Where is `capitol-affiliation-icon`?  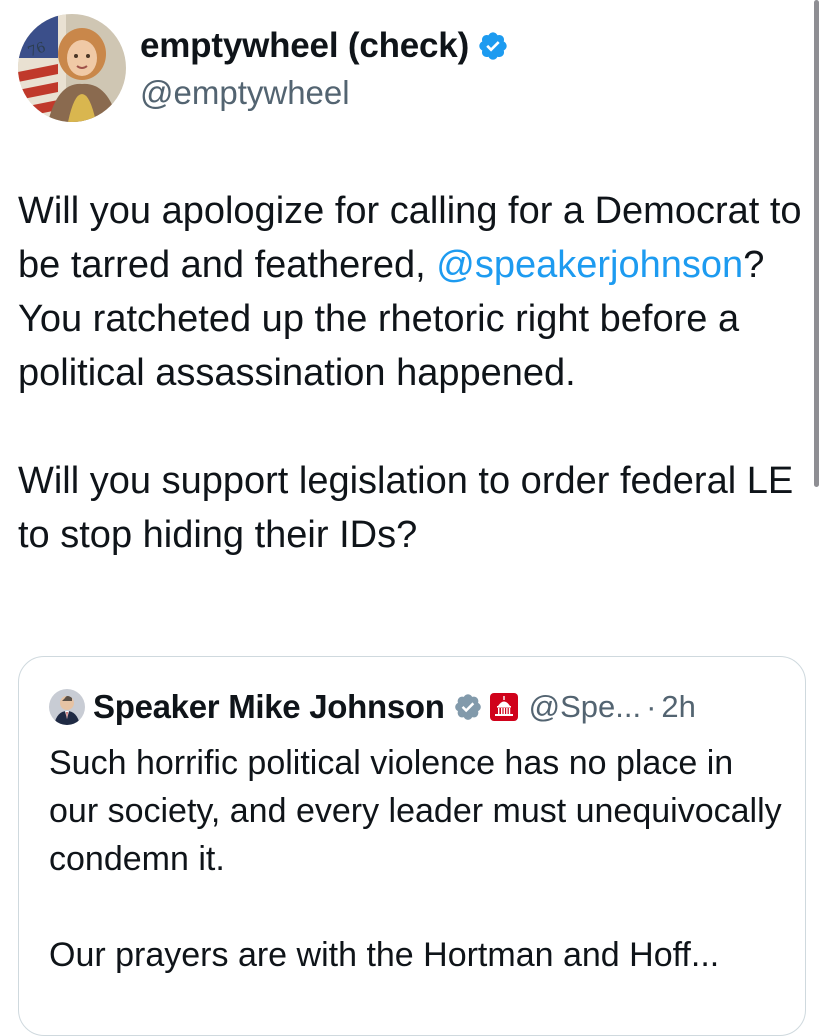 capitol-affiliation-icon is located at coordinates (504, 707).